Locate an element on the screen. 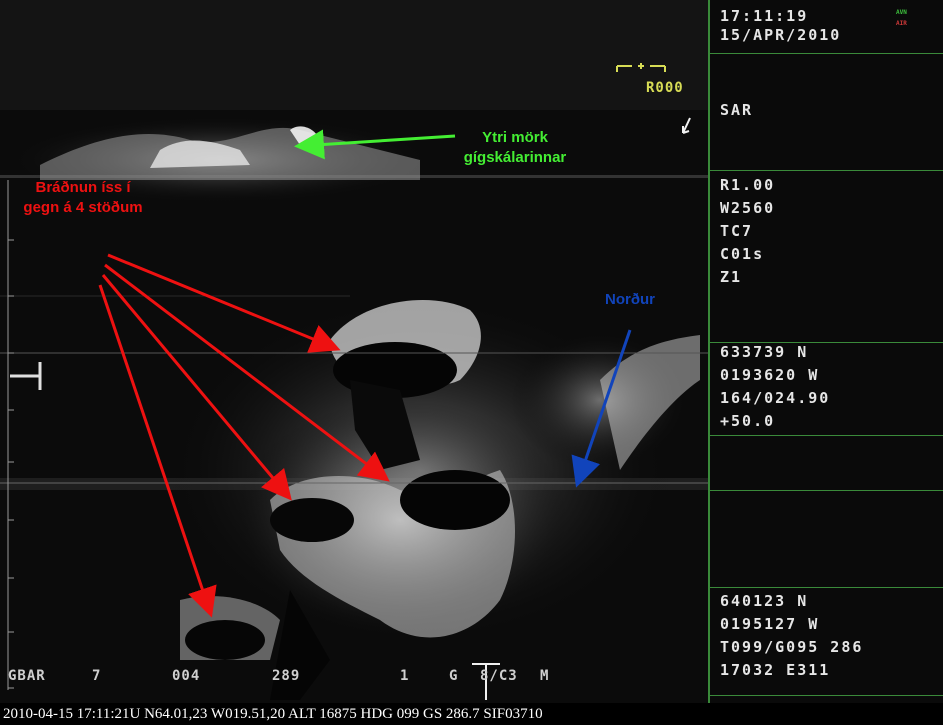 The image size is (943, 725). bottom-row-7: M is located at coordinates (545, 676).